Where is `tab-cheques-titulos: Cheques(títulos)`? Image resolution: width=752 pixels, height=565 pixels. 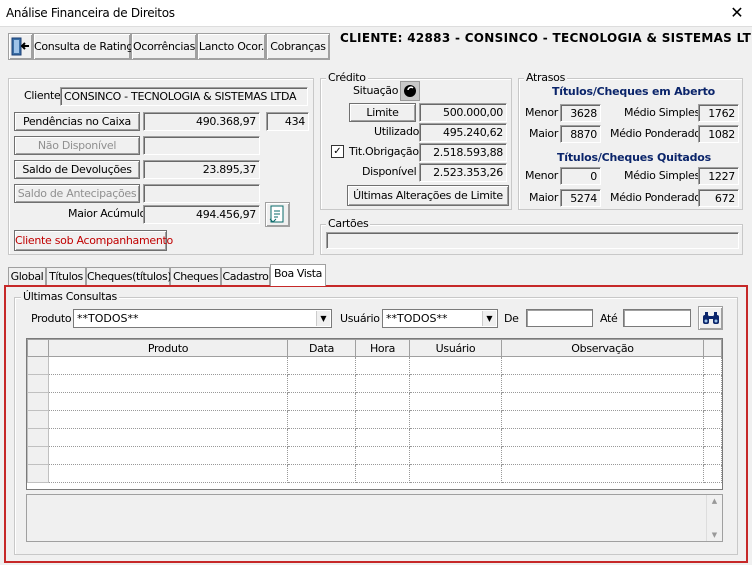
tab-cheques-titulos: Cheques(títulos) is located at coordinates (129, 276).